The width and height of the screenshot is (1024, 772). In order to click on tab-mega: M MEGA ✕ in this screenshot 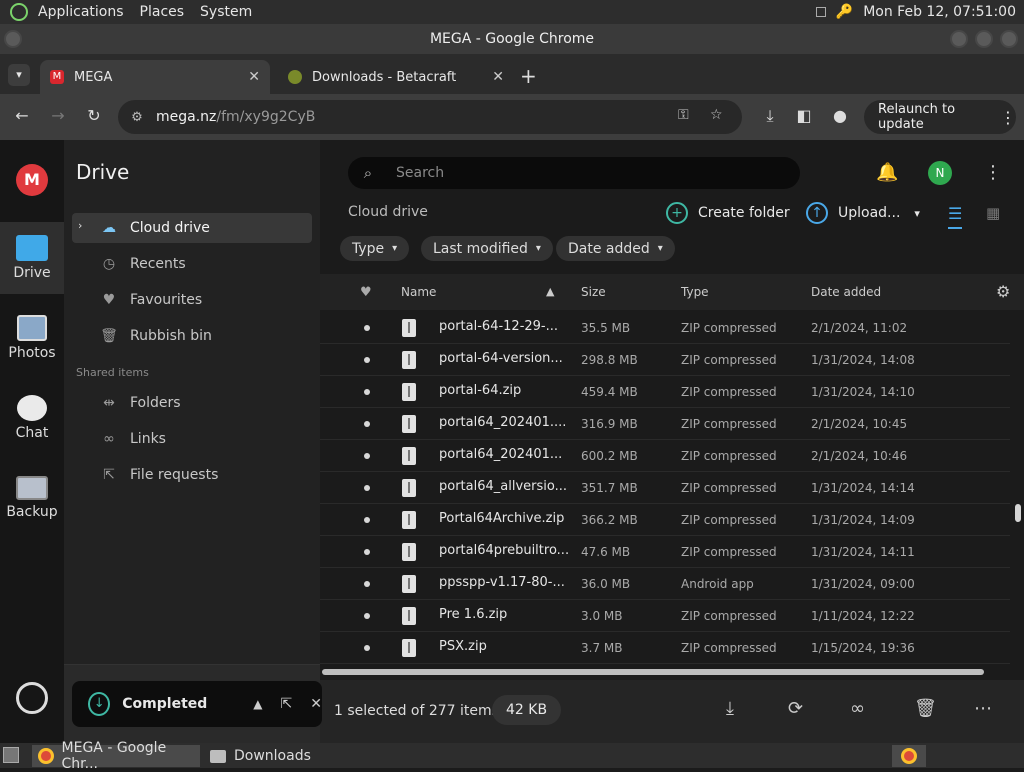, I will do `click(155, 77)`.